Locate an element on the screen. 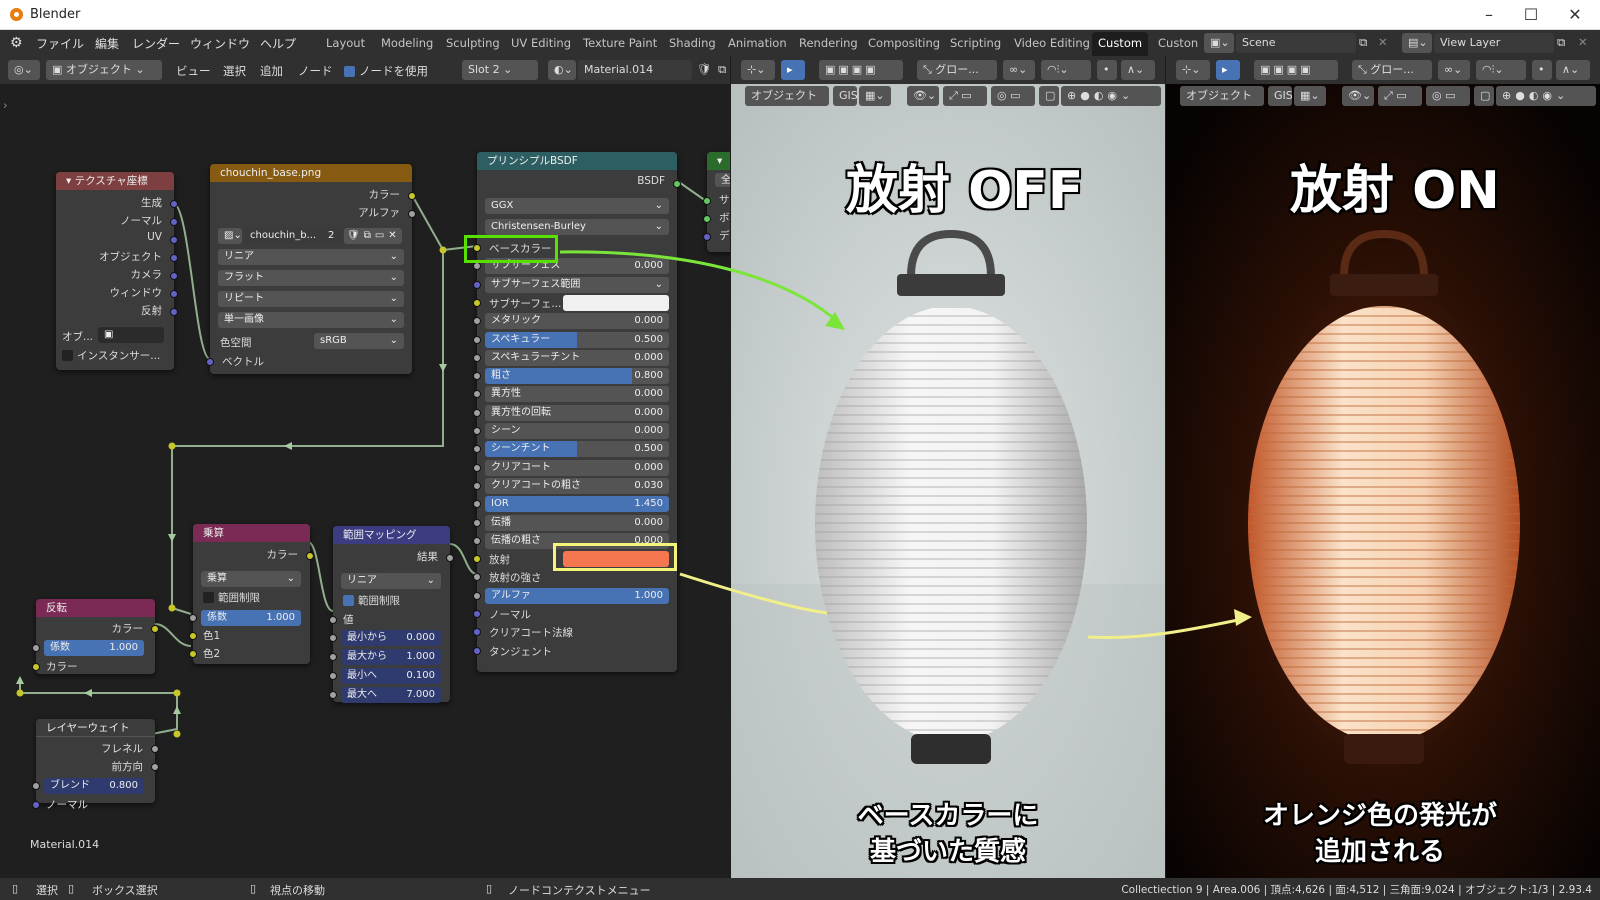 Image resolution: width=1600 pixels, height=900 pixels. scene-remove-icon: ✕ is located at coordinates (1383, 42).